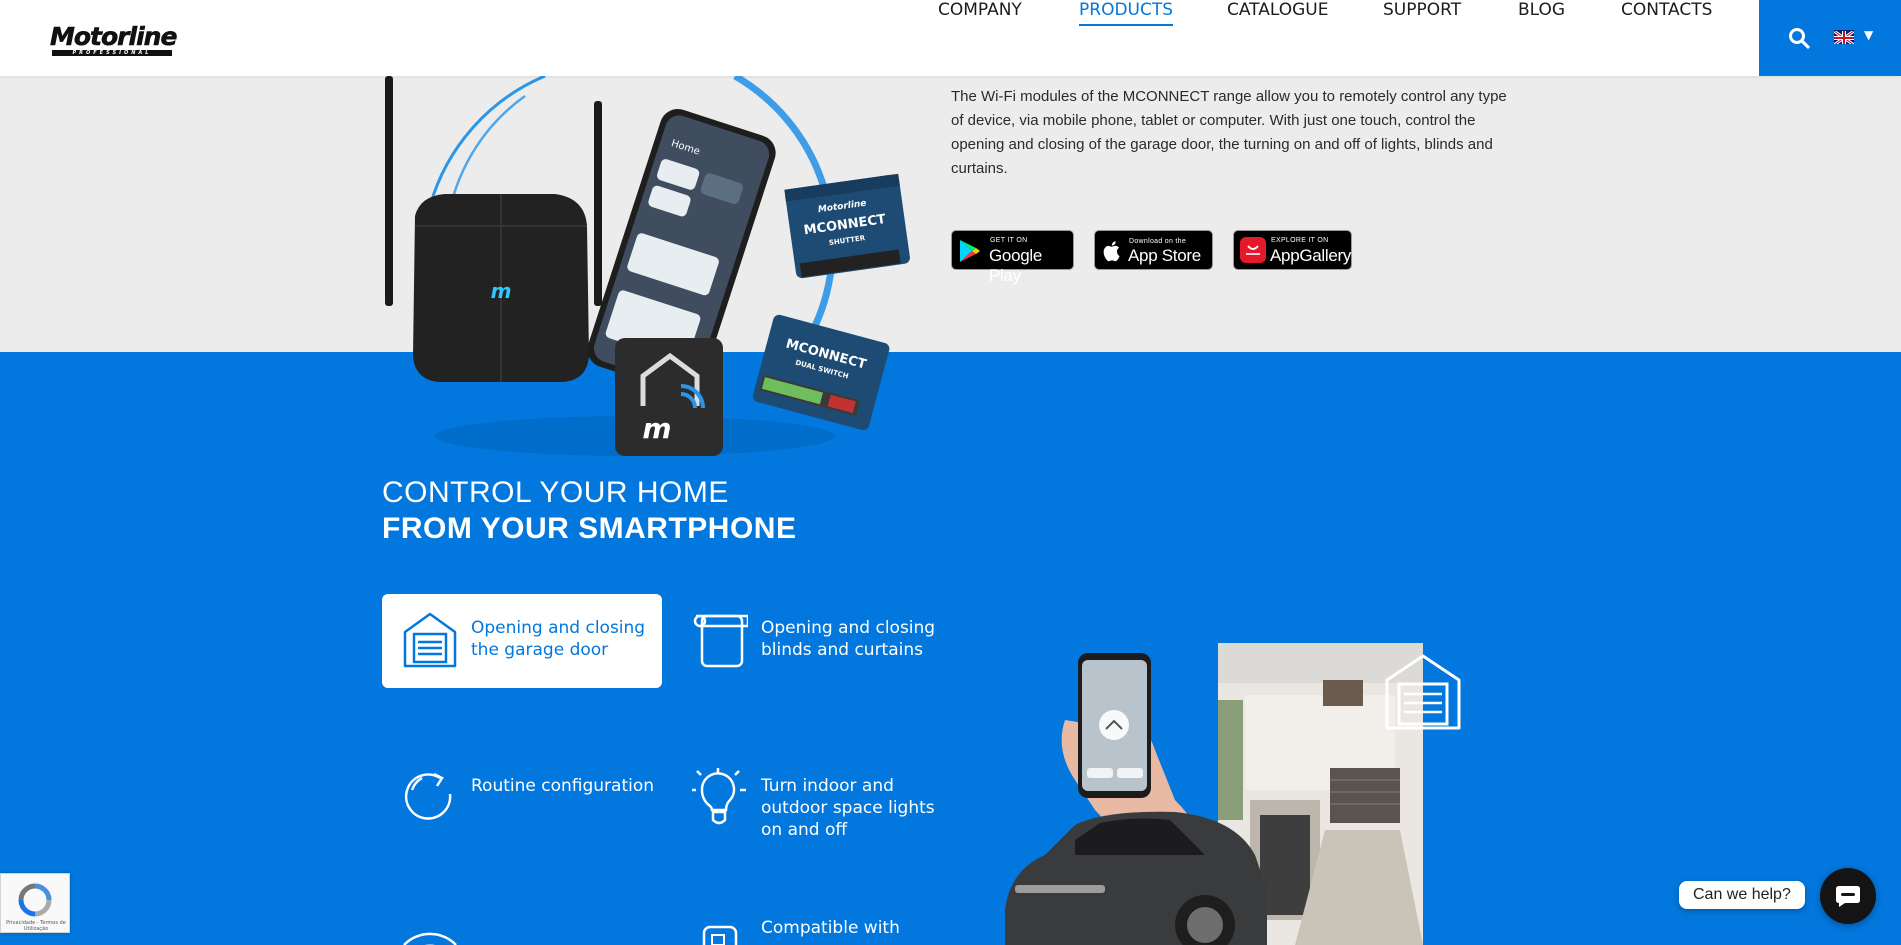  What do you see at coordinates (1126, 13) in the screenshot?
I see `nav-products: PRODUCTS` at bounding box center [1126, 13].